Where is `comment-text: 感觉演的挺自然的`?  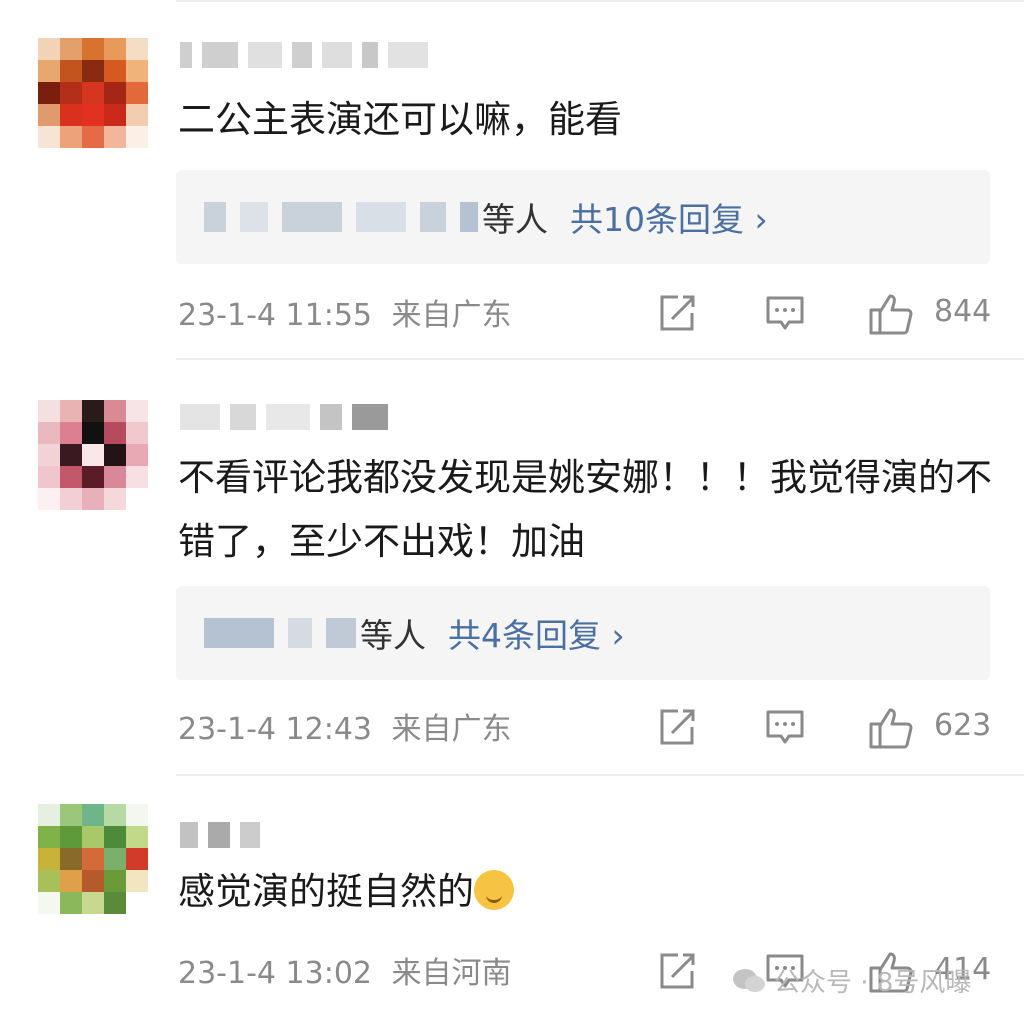
comment-text: 感觉演的挺自然的 is located at coordinates (588, 892).